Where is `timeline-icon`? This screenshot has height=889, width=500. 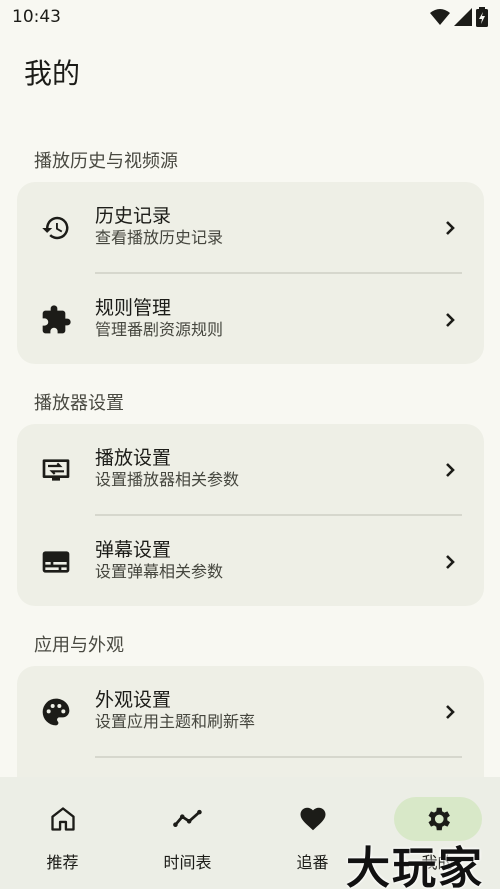 timeline-icon is located at coordinates (187, 818).